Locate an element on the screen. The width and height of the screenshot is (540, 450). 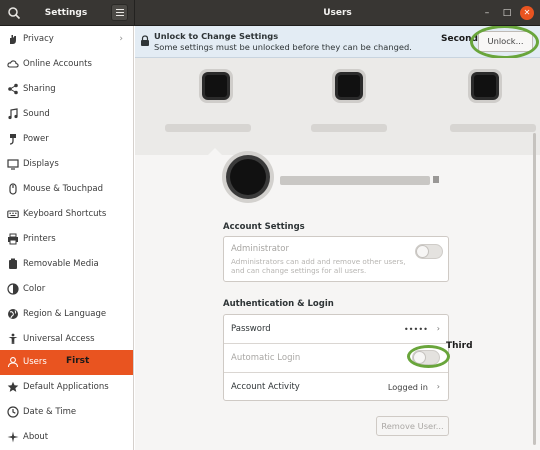
sidebar-item-users: Users First is located at coordinates (66, 362).